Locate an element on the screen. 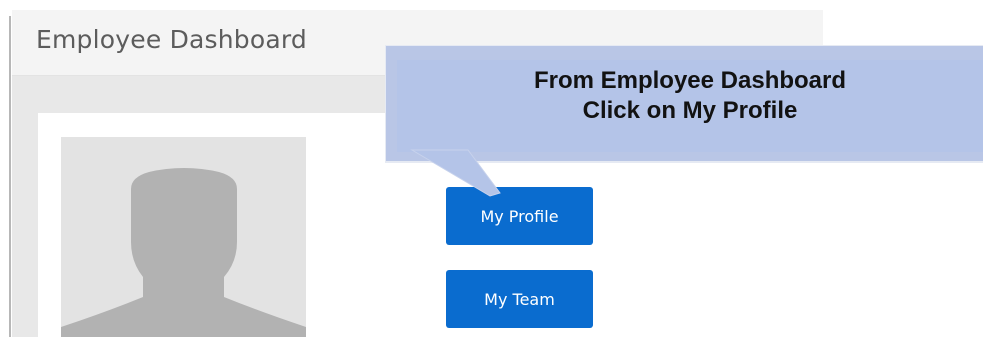 The image size is (983, 337). callout-line-1: From Employee Dashboard is located at coordinates (690, 80).